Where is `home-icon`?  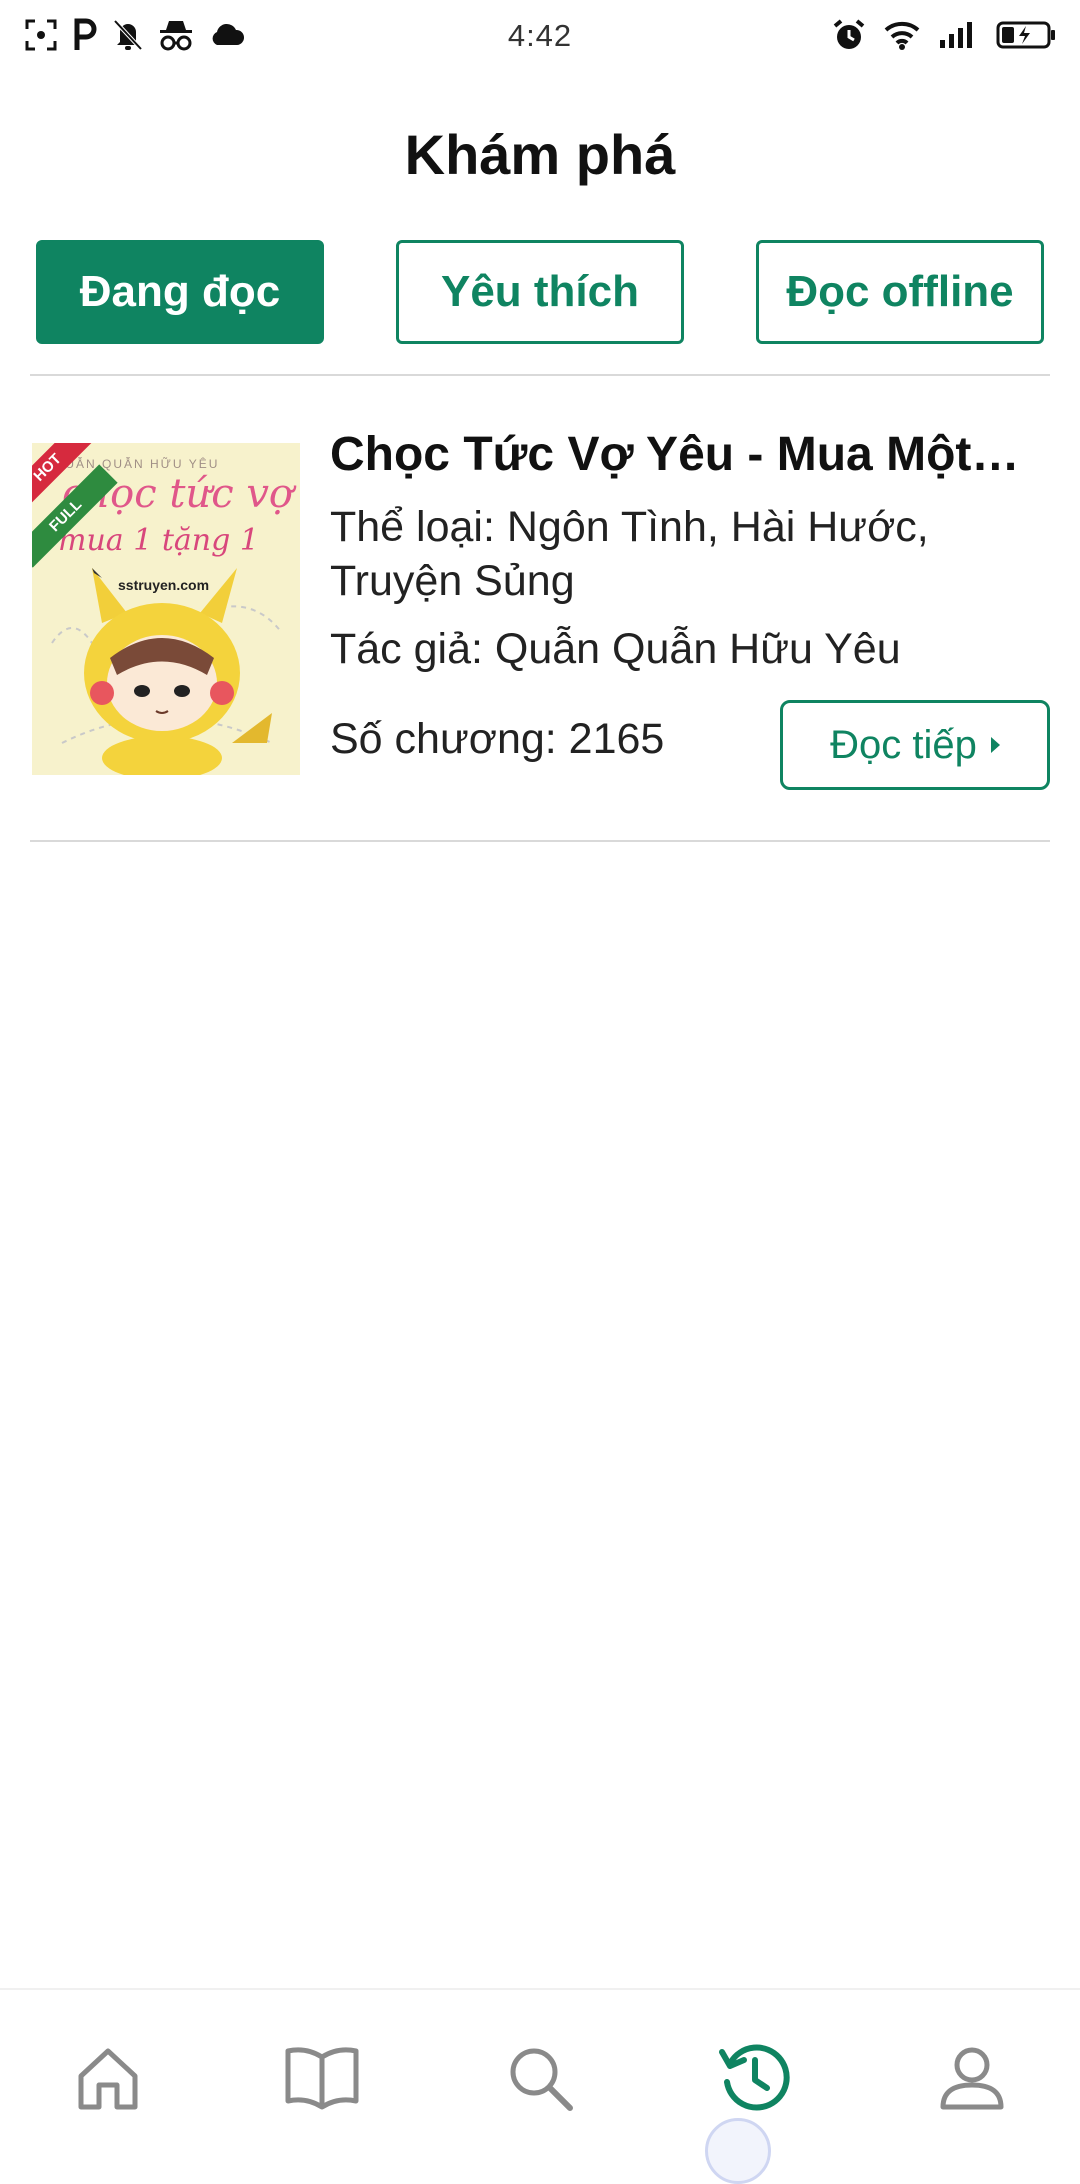 home-icon is located at coordinates (108, 2080).